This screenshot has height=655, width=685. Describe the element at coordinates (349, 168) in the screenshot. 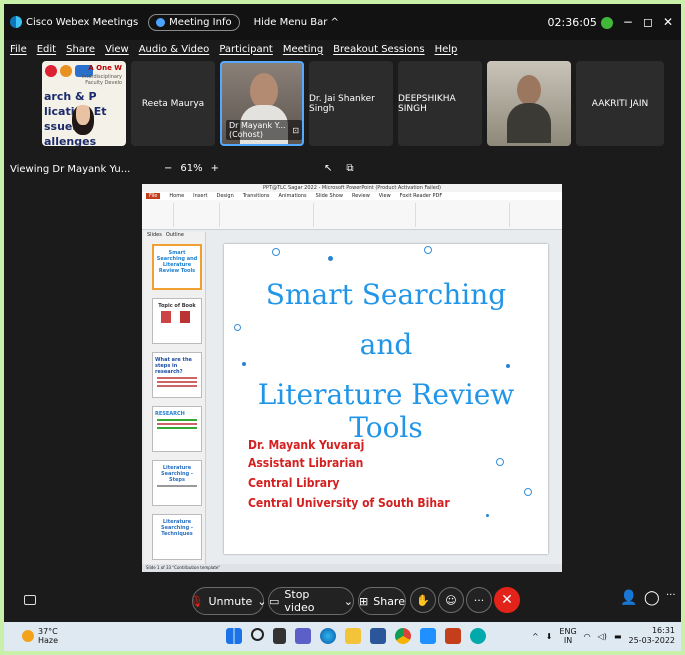

I see `fit-to-window-icon: ⧉` at that location.